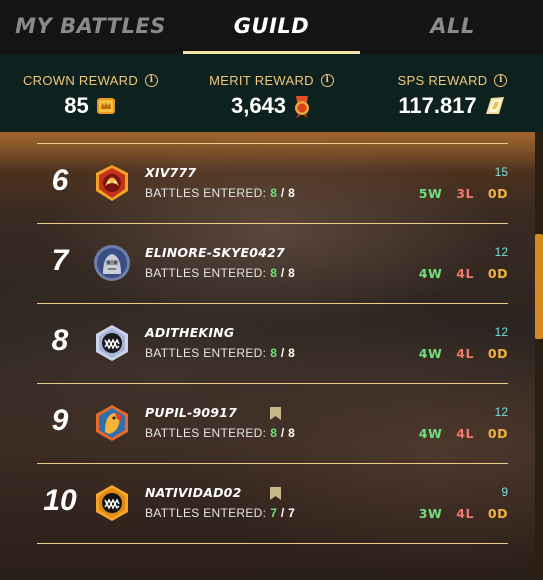 The image size is (543, 580). I want to click on win-loss-draw: 5W 3L 0D, so click(463, 193).